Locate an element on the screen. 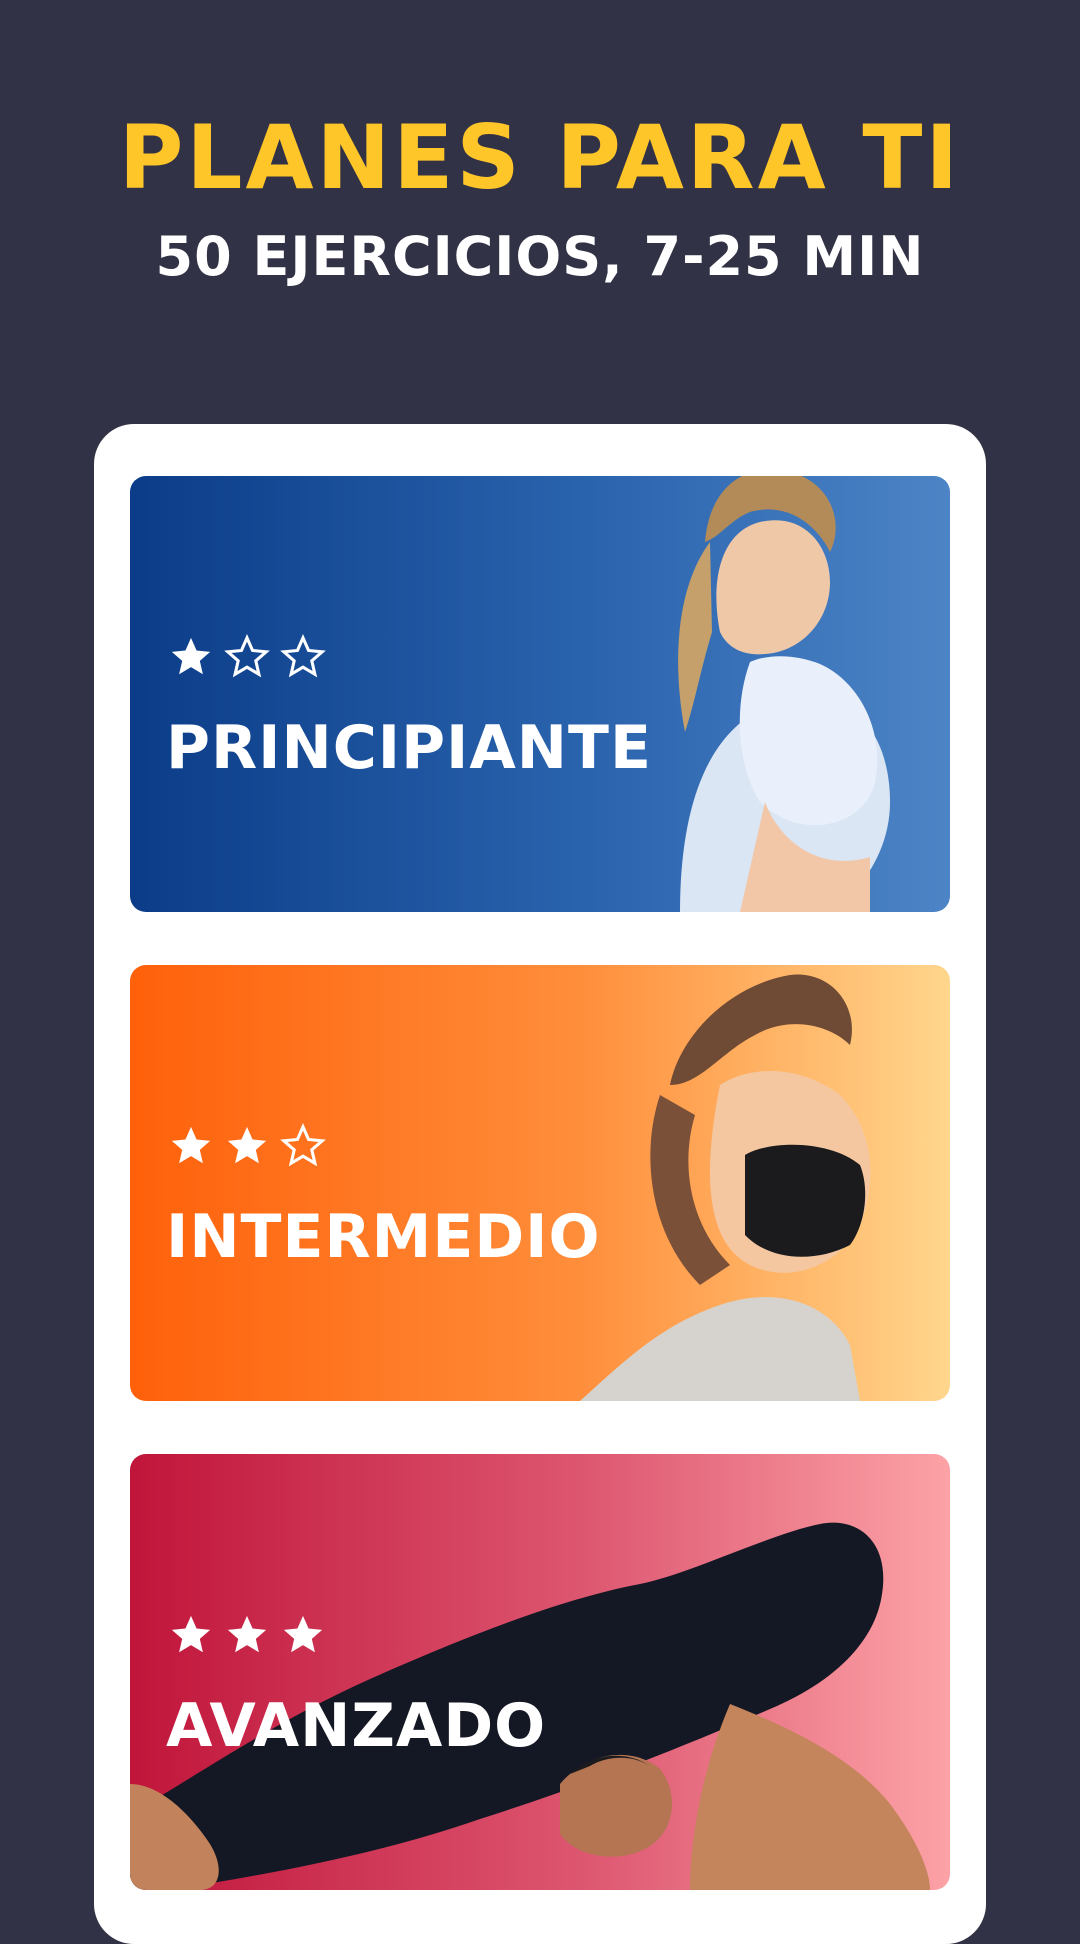 The image size is (1080, 1944). plan-label-beginner: PRINCIPIANTE is located at coordinates (409, 748).